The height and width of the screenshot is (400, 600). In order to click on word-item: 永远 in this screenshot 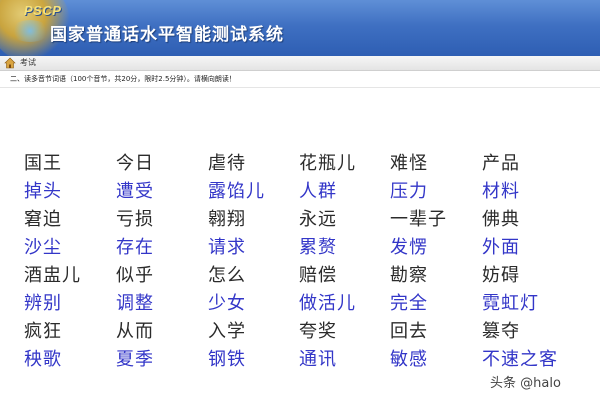, I will do `click(318, 219)`.